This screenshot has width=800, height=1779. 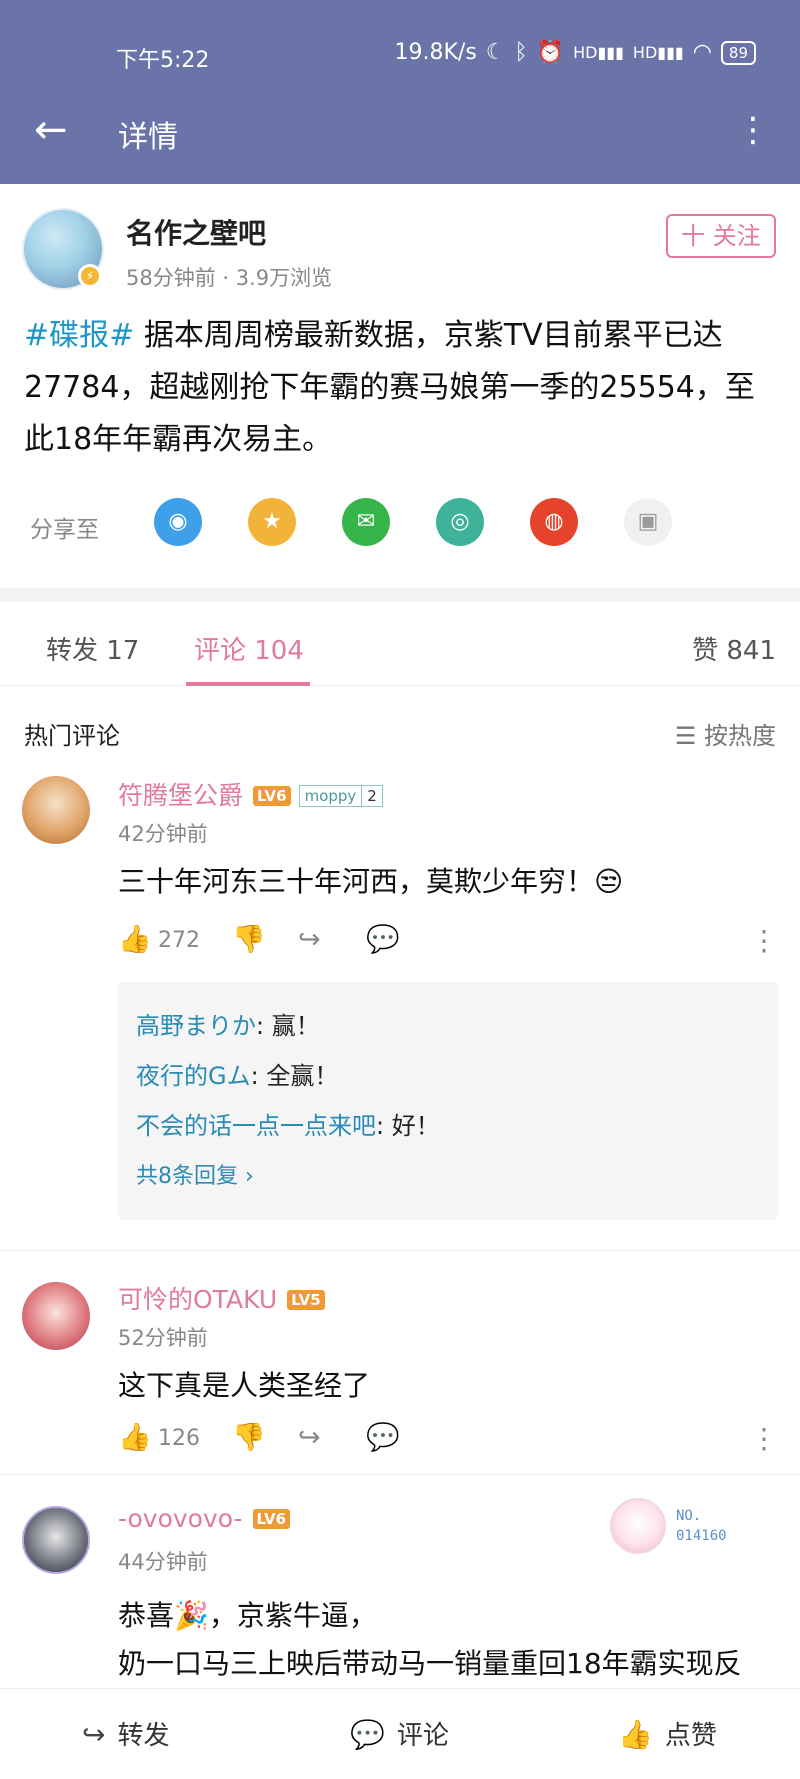 What do you see at coordinates (306, 1300) in the screenshot?
I see `level-badge: LV5` at bounding box center [306, 1300].